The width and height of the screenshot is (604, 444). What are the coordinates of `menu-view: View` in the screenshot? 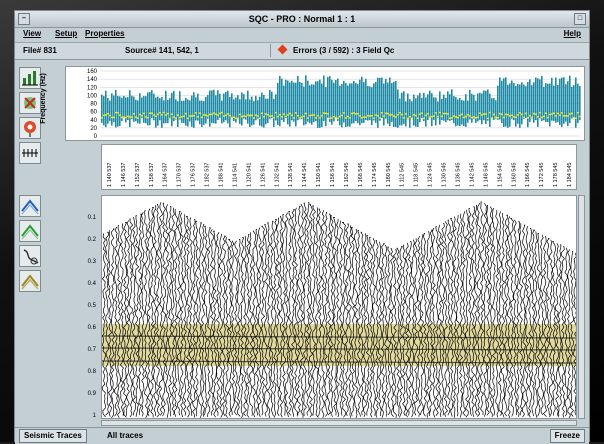 It's located at (32, 33).